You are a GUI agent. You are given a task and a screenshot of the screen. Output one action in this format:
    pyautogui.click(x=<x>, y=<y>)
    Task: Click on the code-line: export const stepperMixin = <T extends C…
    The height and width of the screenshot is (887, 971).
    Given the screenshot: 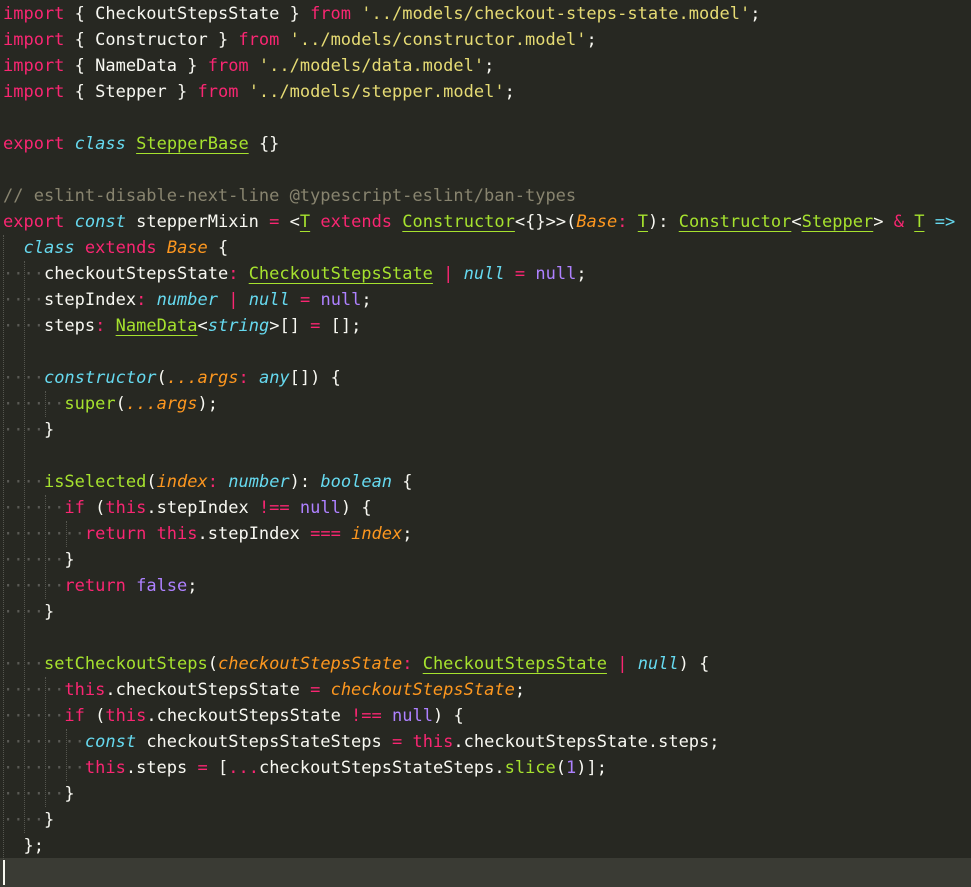 What is the action you would take?
    pyautogui.click(x=479, y=222)
    